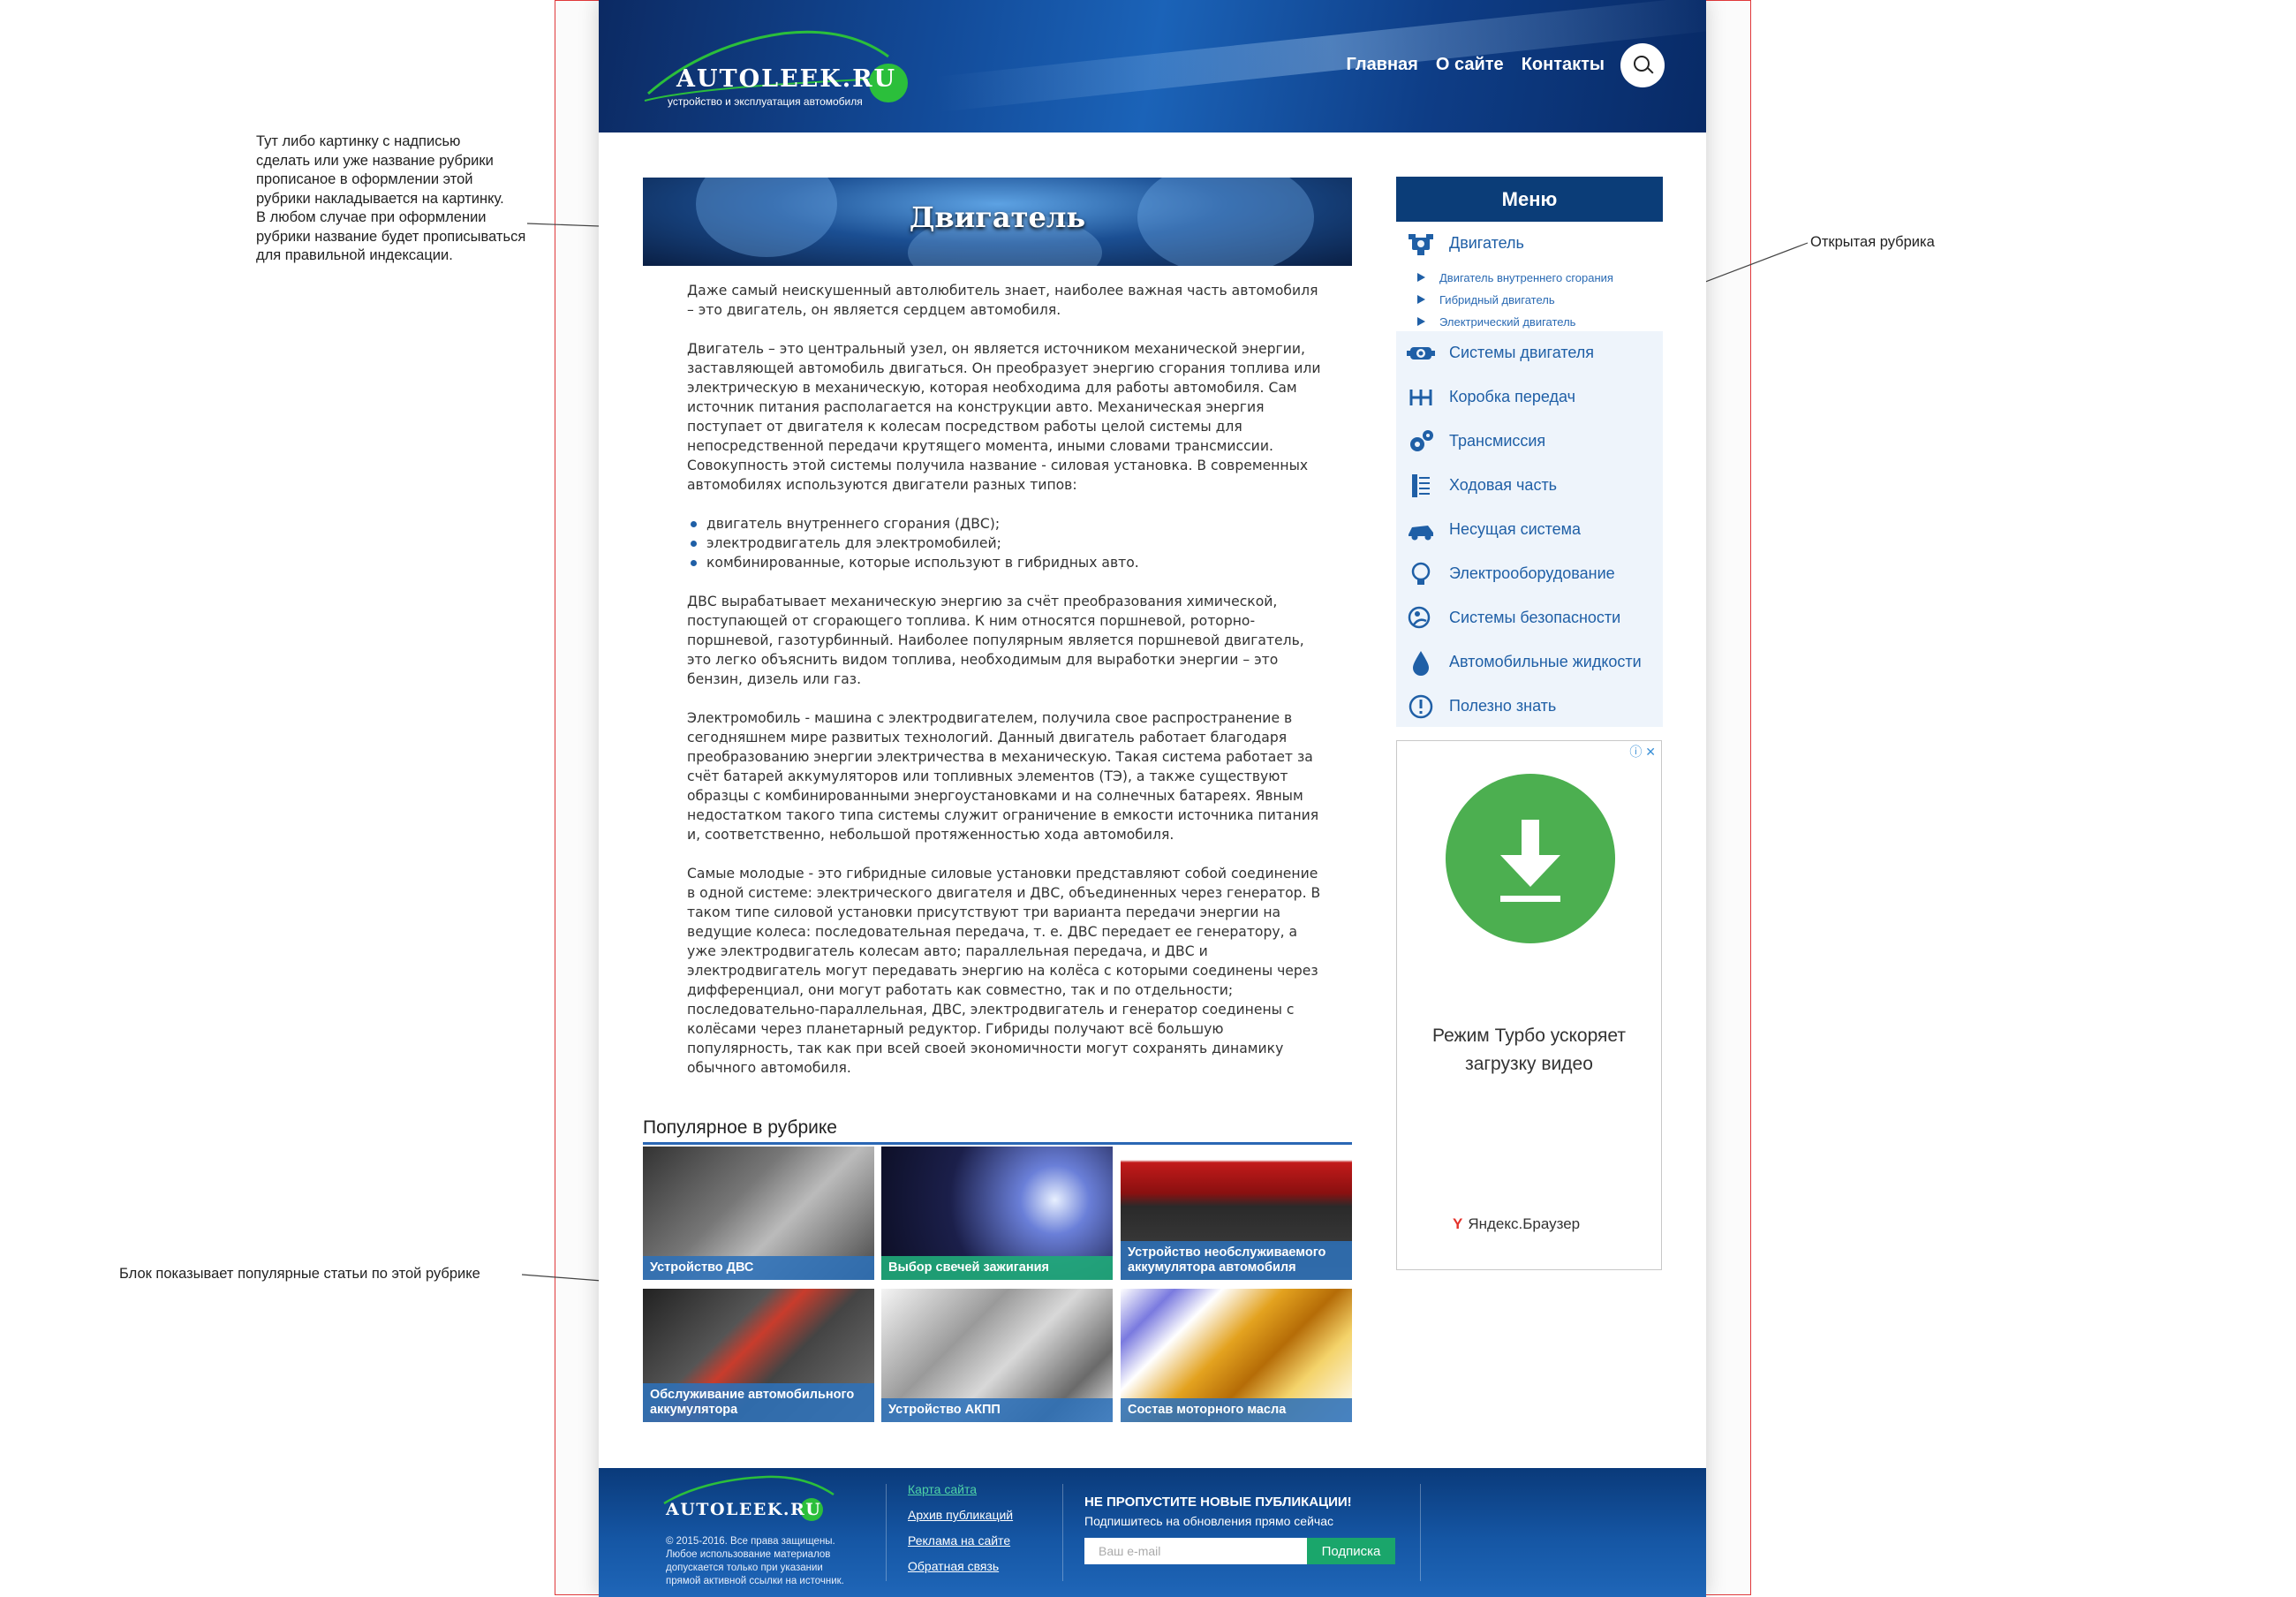  What do you see at coordinates (758, 1355) in the screenshot?
I see `popular-tile: Обслуживание автомобильного аккумулятора` at bounding box center [758, 1355].